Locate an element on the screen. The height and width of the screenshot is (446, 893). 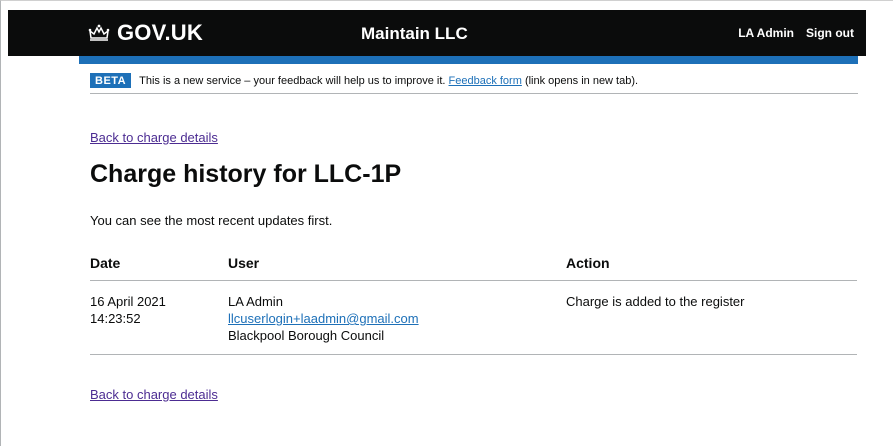
header-nav: LA Admin Sign out is located at coordinates (796, 33).